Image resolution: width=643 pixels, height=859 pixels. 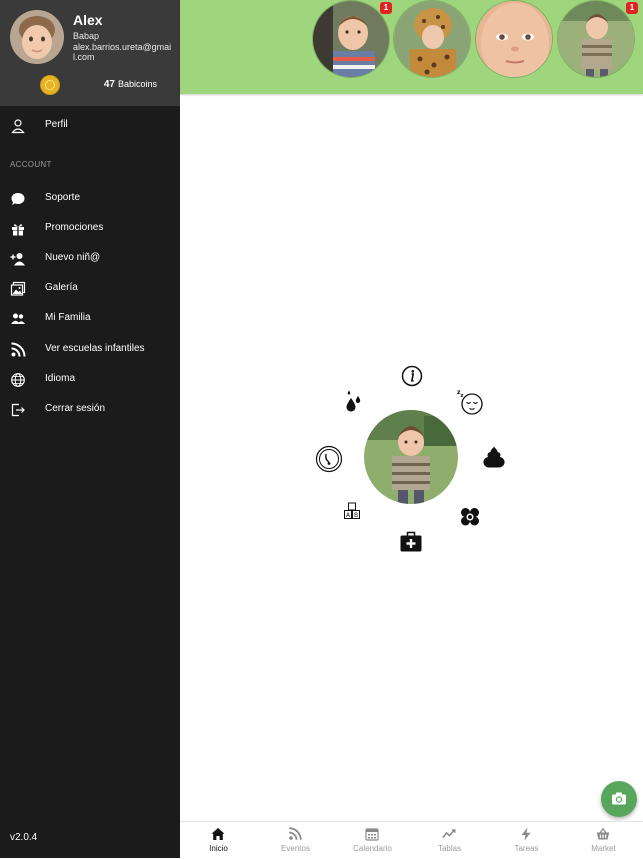 I want to click on camera-icon, so click(x=619, y=798).